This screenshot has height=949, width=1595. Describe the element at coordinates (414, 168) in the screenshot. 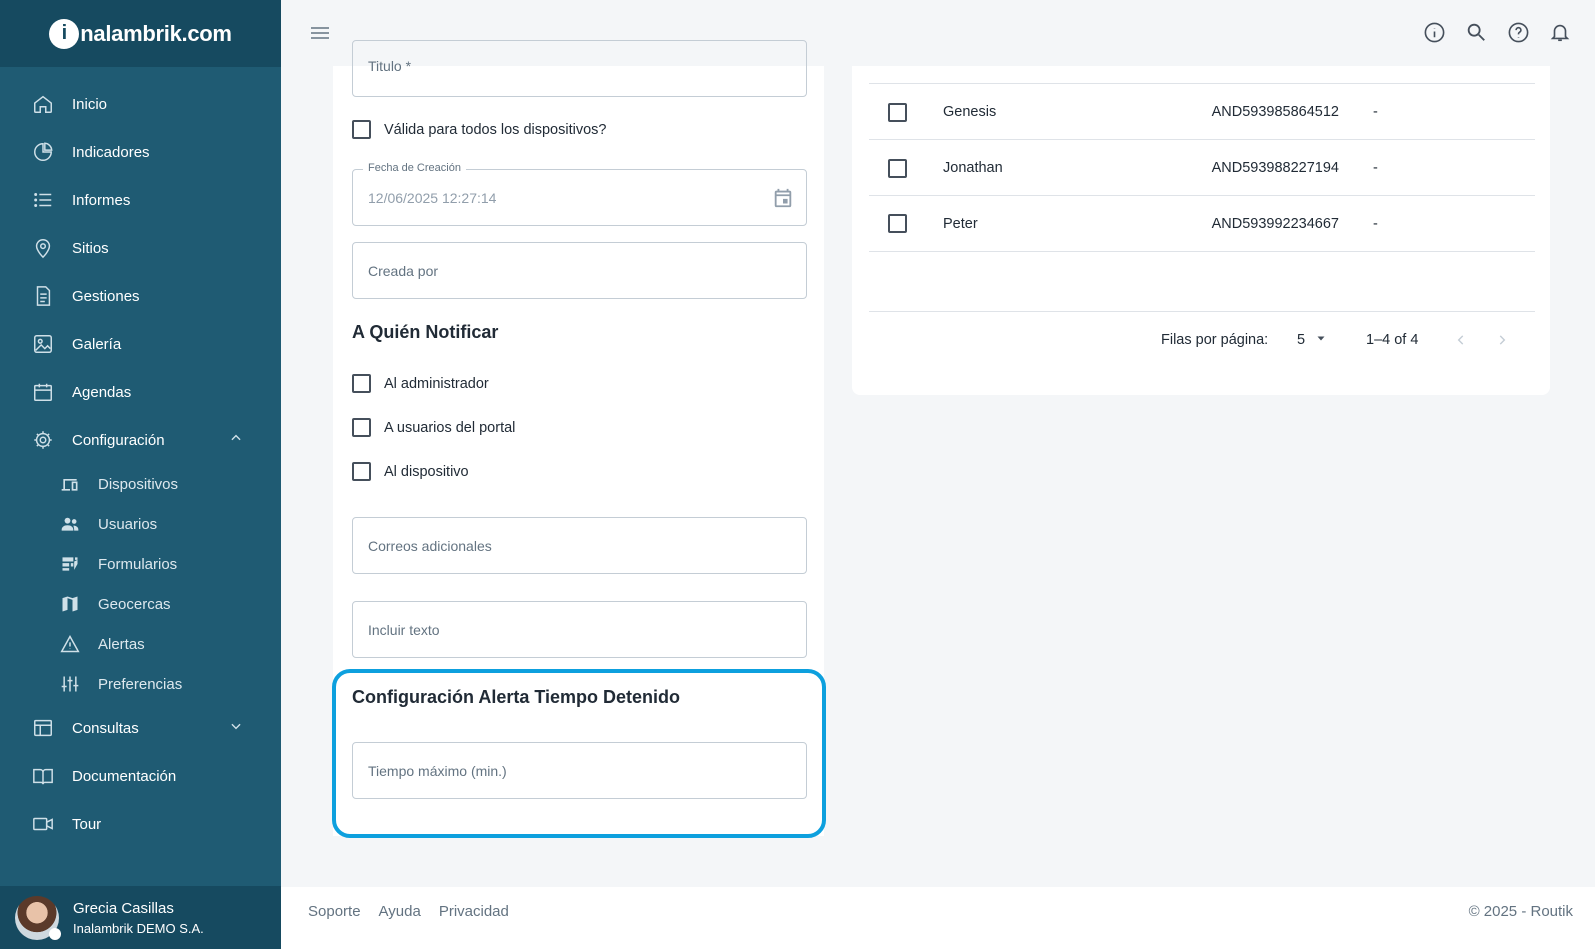

I see `field-legend: Fecha de Creación` at that location.